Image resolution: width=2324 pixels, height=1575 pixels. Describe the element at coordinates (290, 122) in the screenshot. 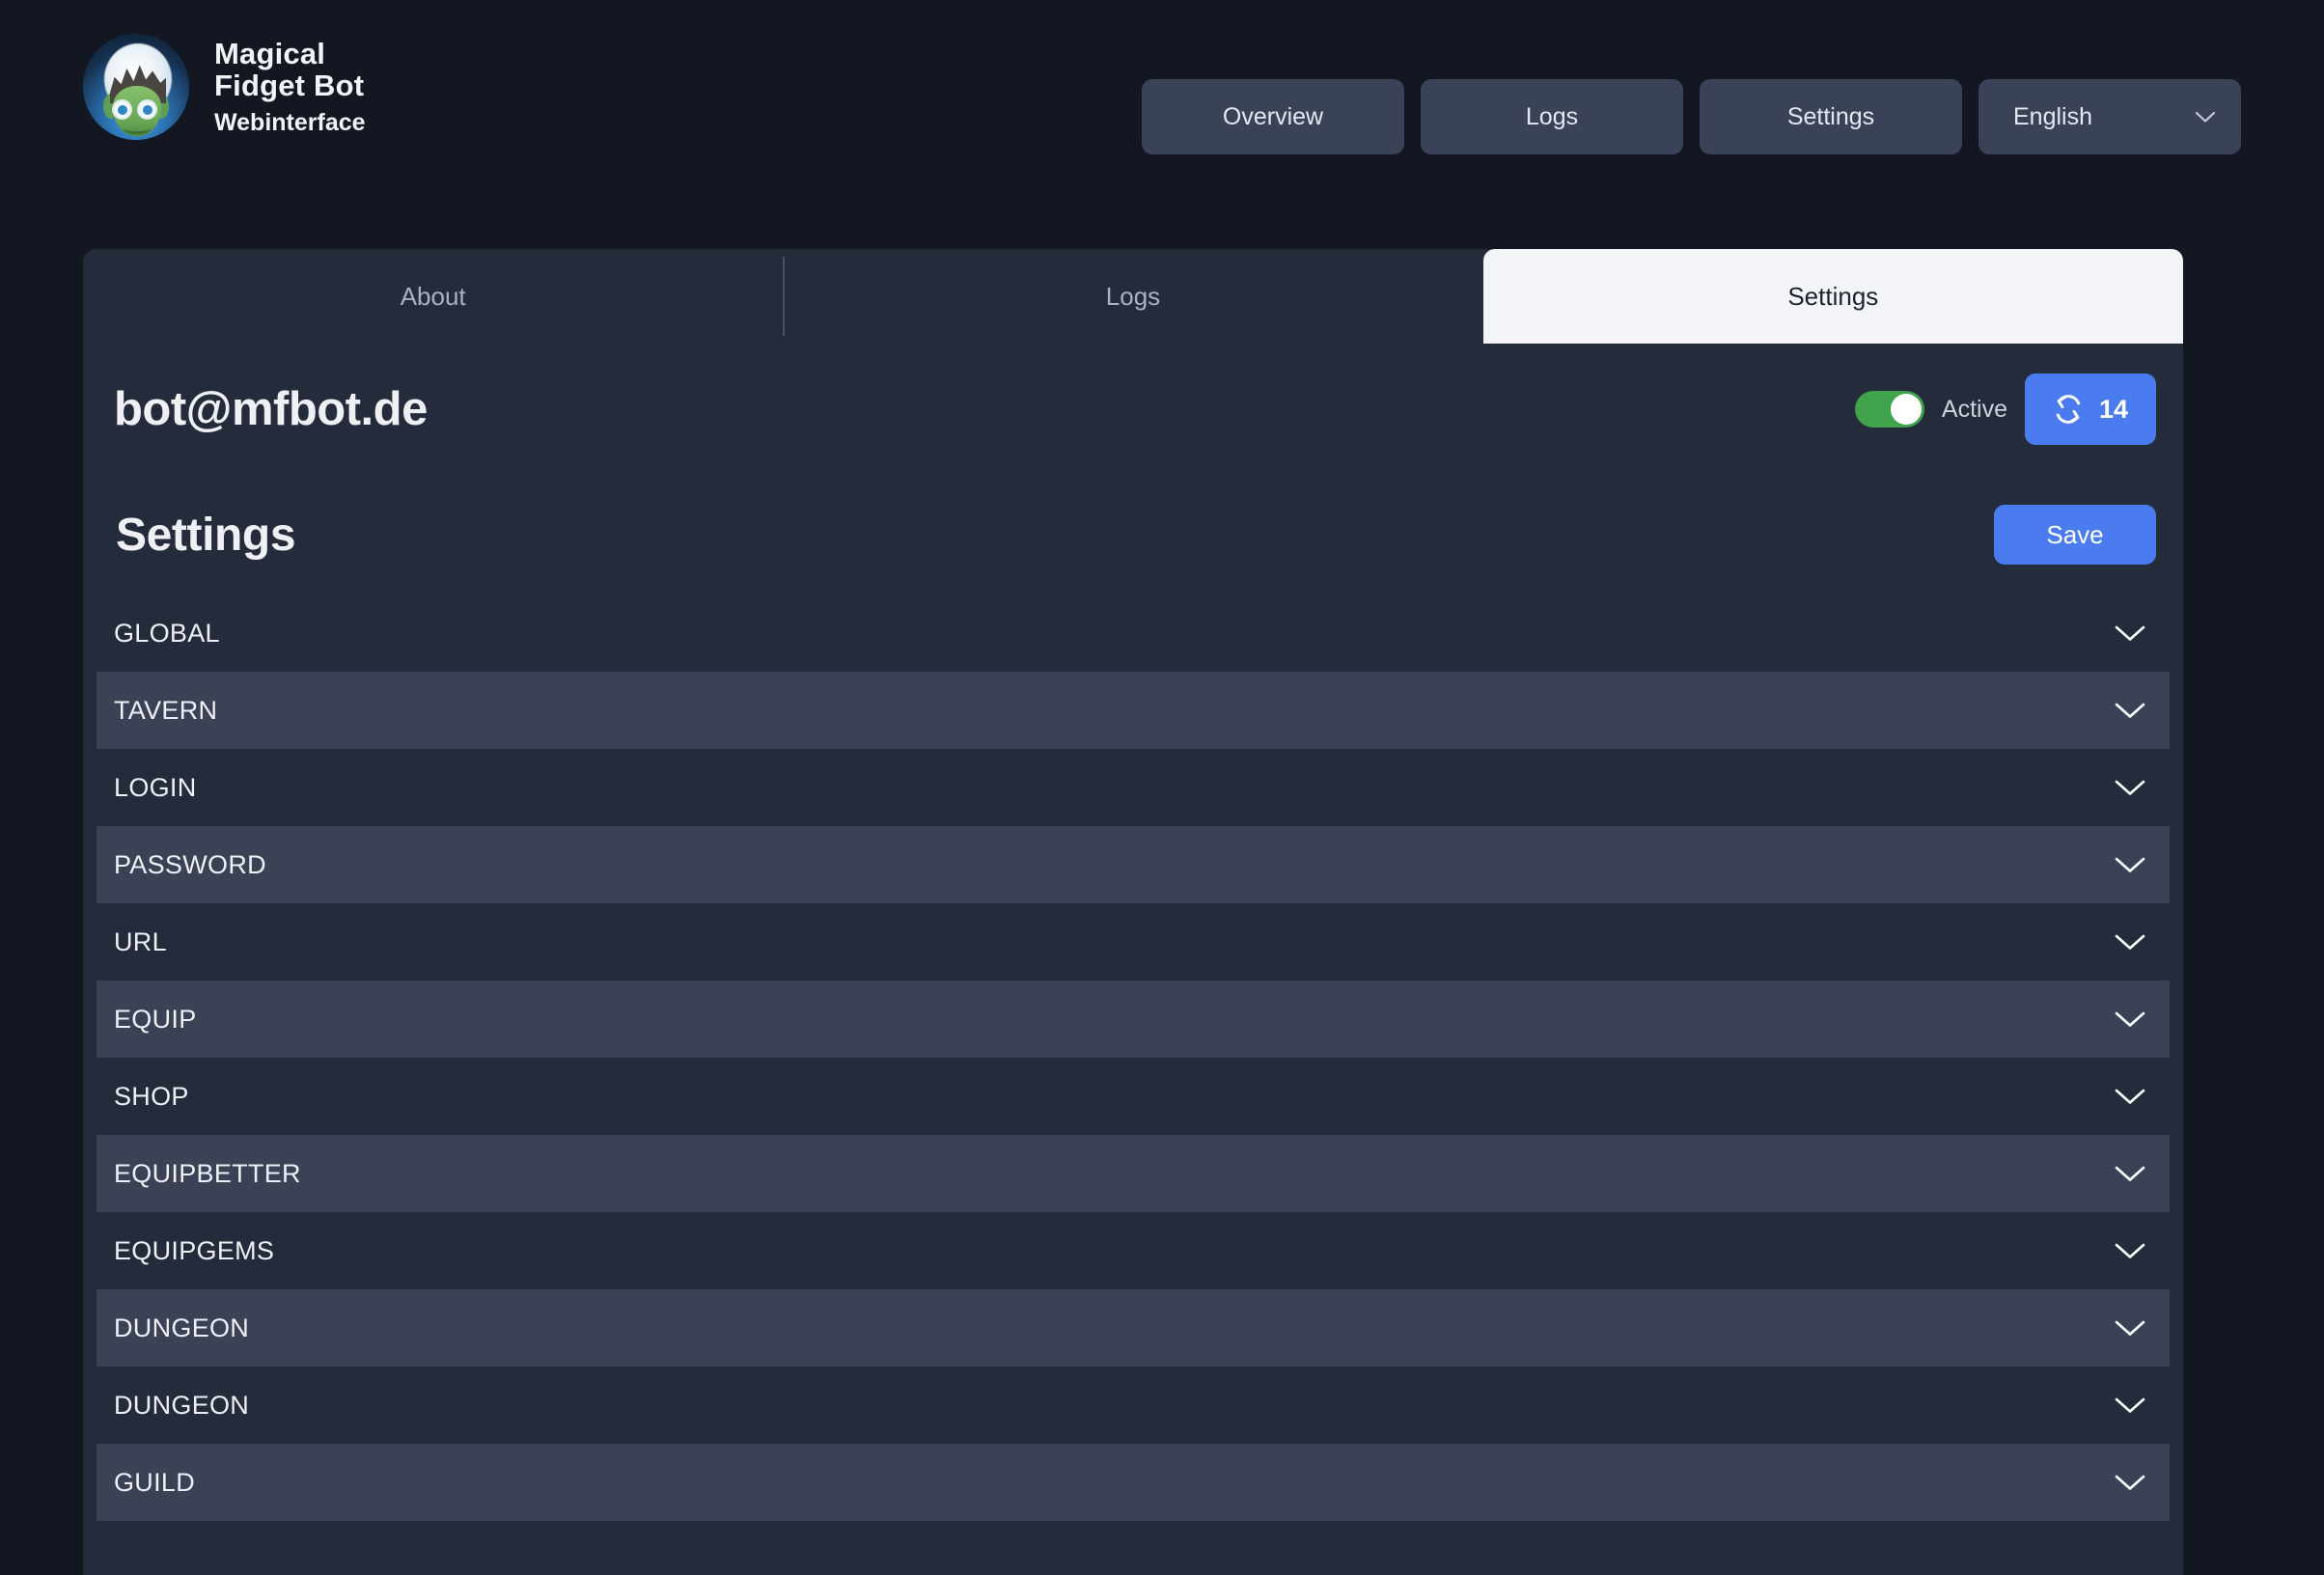

I see `brand-subtitle: Webinterface` at that location.